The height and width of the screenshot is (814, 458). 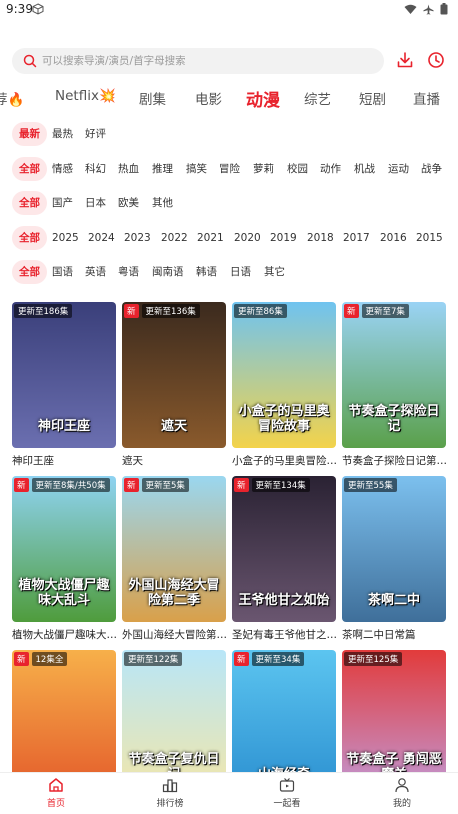 What do you see at coordinates (168, 272) in the screenshot?
I see `chip-language: 闽南语` at bounding box center [168, 272].